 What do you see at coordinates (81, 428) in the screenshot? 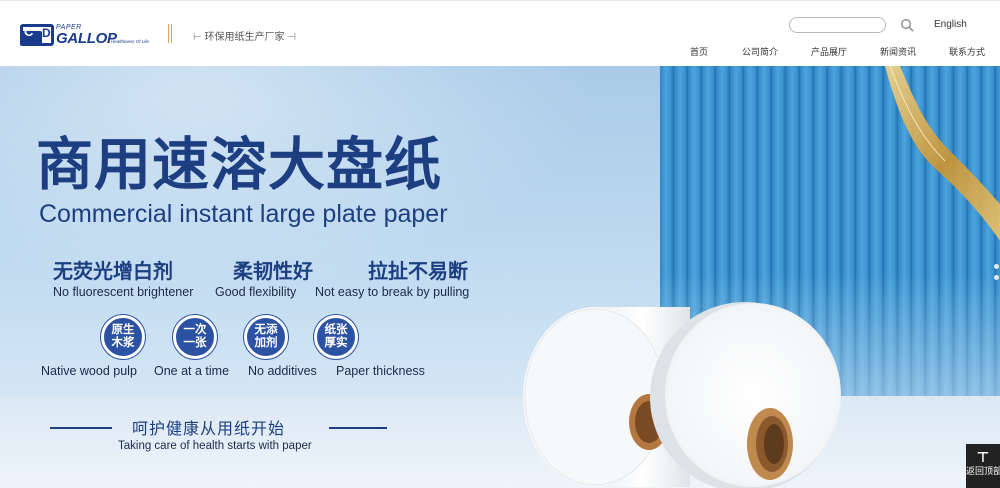
I see `slogan-rule-left` at bounding box center [81, 428].